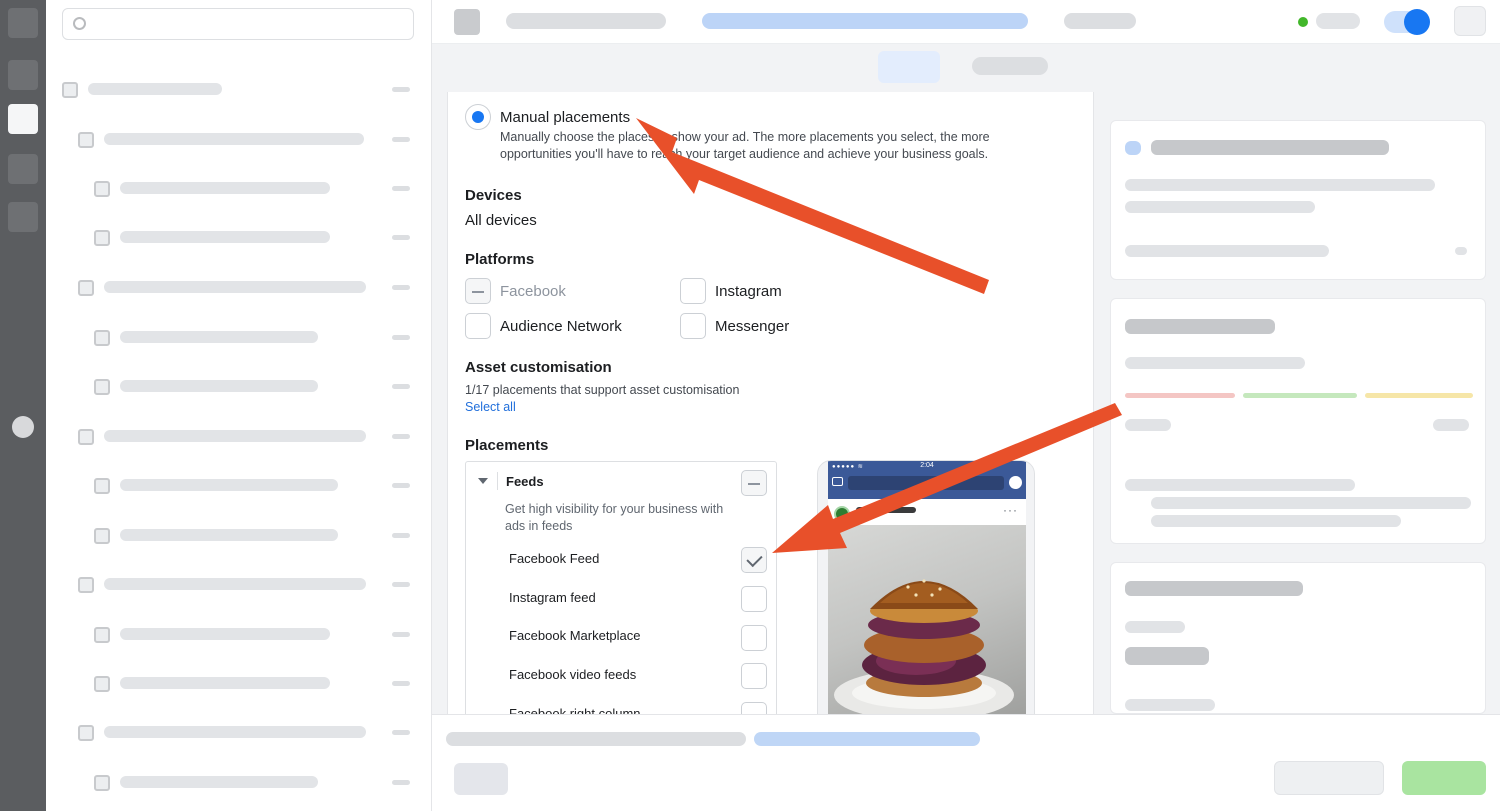 The width and height of the screenshot is (1500, 811). I want to click on search-rail-icon, so click(23, 217).